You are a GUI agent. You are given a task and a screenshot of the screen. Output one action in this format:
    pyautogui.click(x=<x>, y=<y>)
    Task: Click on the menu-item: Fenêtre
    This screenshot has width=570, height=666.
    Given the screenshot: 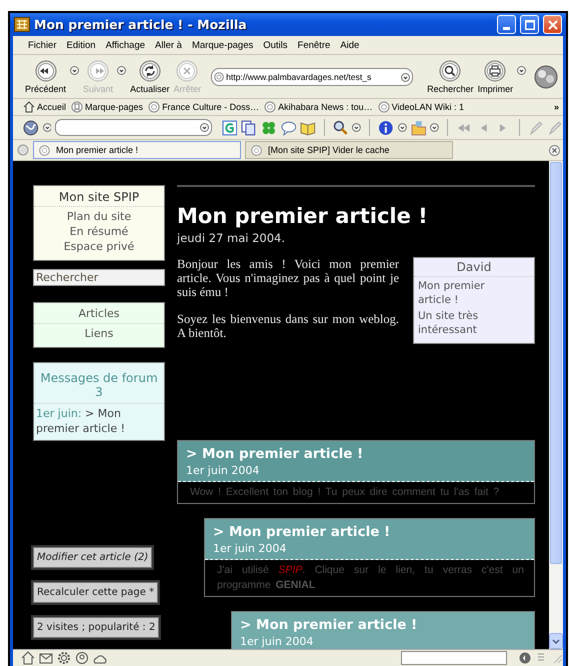 What is the action you would take?
    pyautogui.click(x=314, y=45)
    